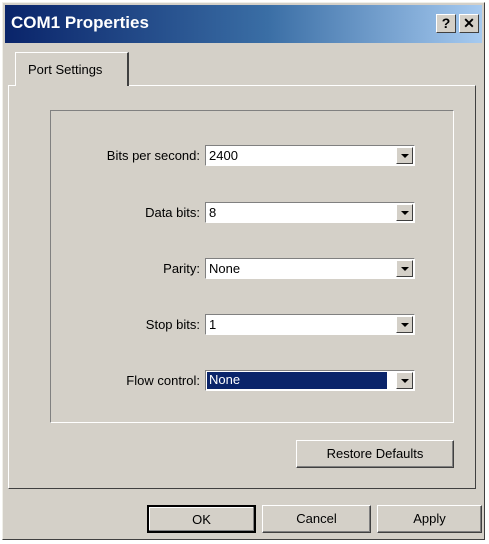 Image resolution: width=489 pixels, height=544 pixels. Describe the element at coordinates (310, 212) in the screenshot. I see `data-bits-select: 8` at that location.